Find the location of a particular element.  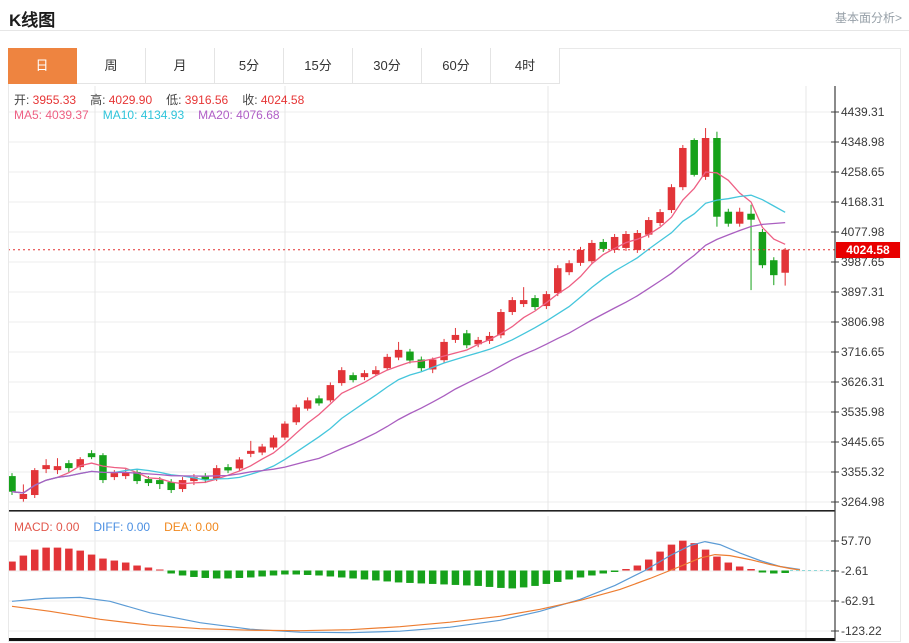

axis-label: 4258.65 is located at coordinates (863, 172).